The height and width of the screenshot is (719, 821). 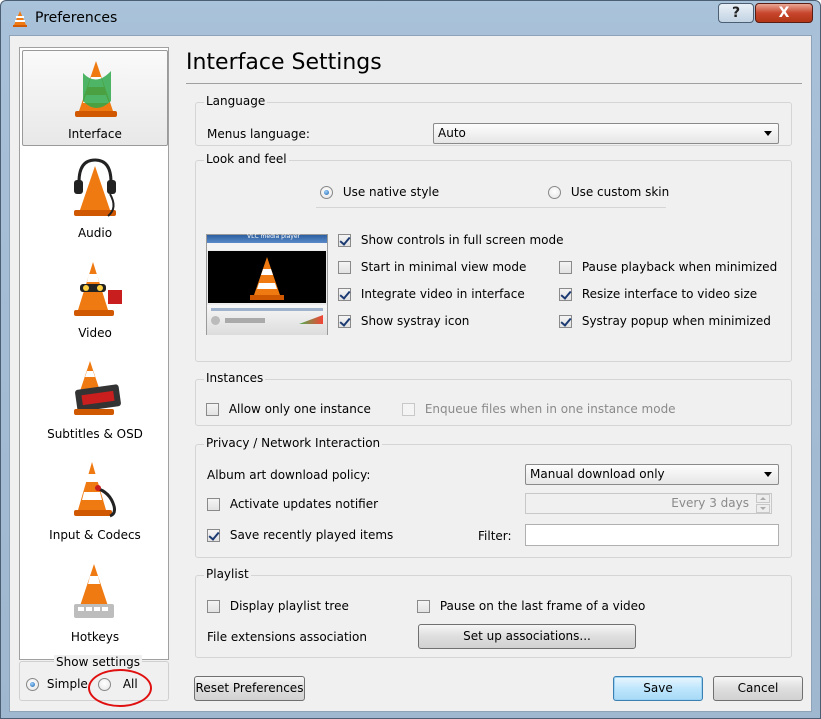 I want to click on pause-minimized-label: Pause playback when minimized, so click(x=679, y=267).